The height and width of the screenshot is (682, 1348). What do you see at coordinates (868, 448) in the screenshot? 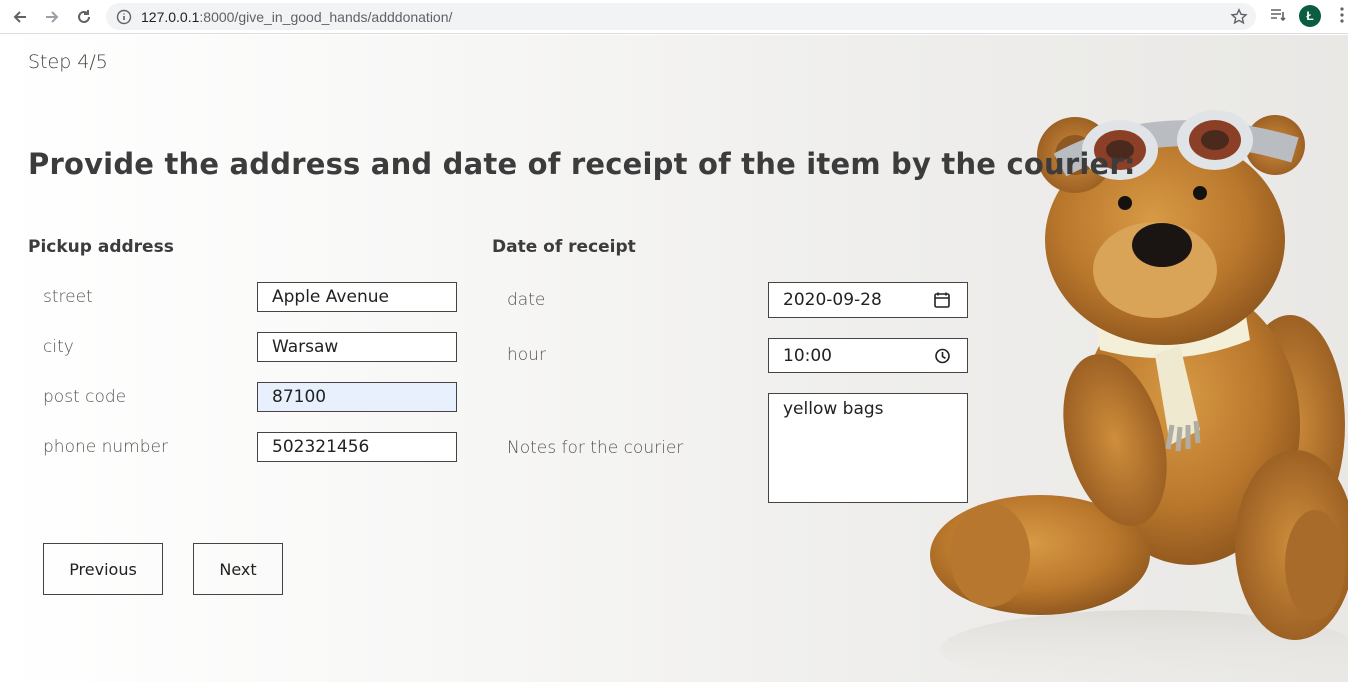
I see `notes-textarea: yellow bags` at bounding box center [868, 448].